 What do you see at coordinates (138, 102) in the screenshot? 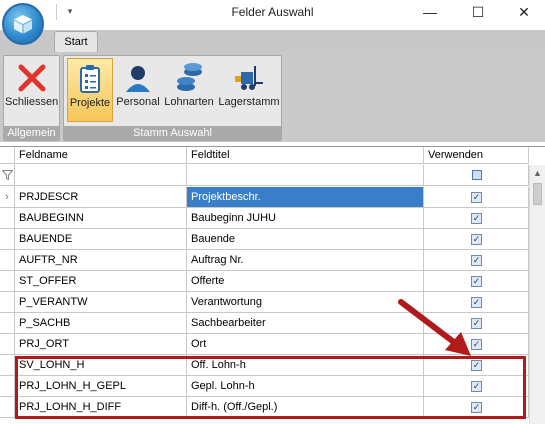
I see `staff-label: Personal` at bounding box center [138, 102].